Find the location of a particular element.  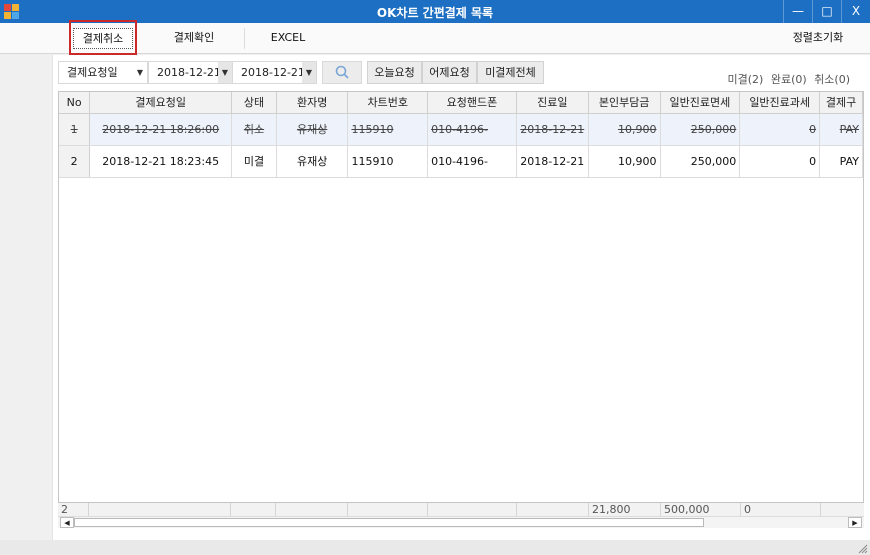

reset-sort-button: 정렬초기화 is located at coordinates (818, 38).